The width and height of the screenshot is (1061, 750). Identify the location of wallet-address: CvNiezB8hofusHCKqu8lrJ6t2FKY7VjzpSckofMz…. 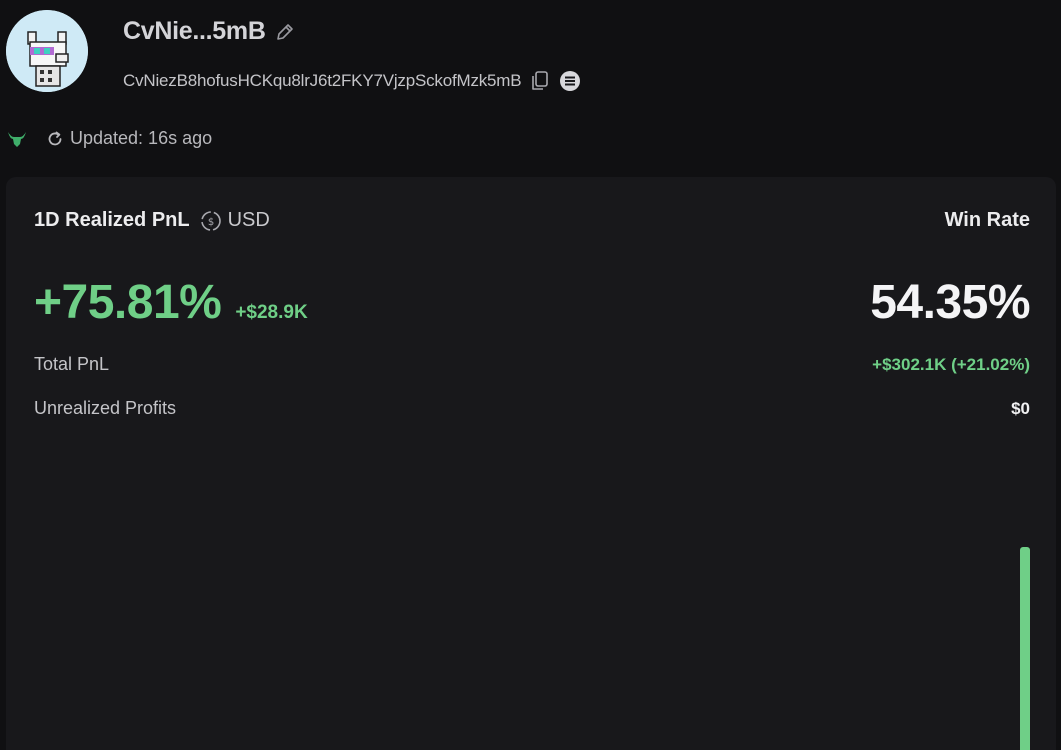
(322, 80).